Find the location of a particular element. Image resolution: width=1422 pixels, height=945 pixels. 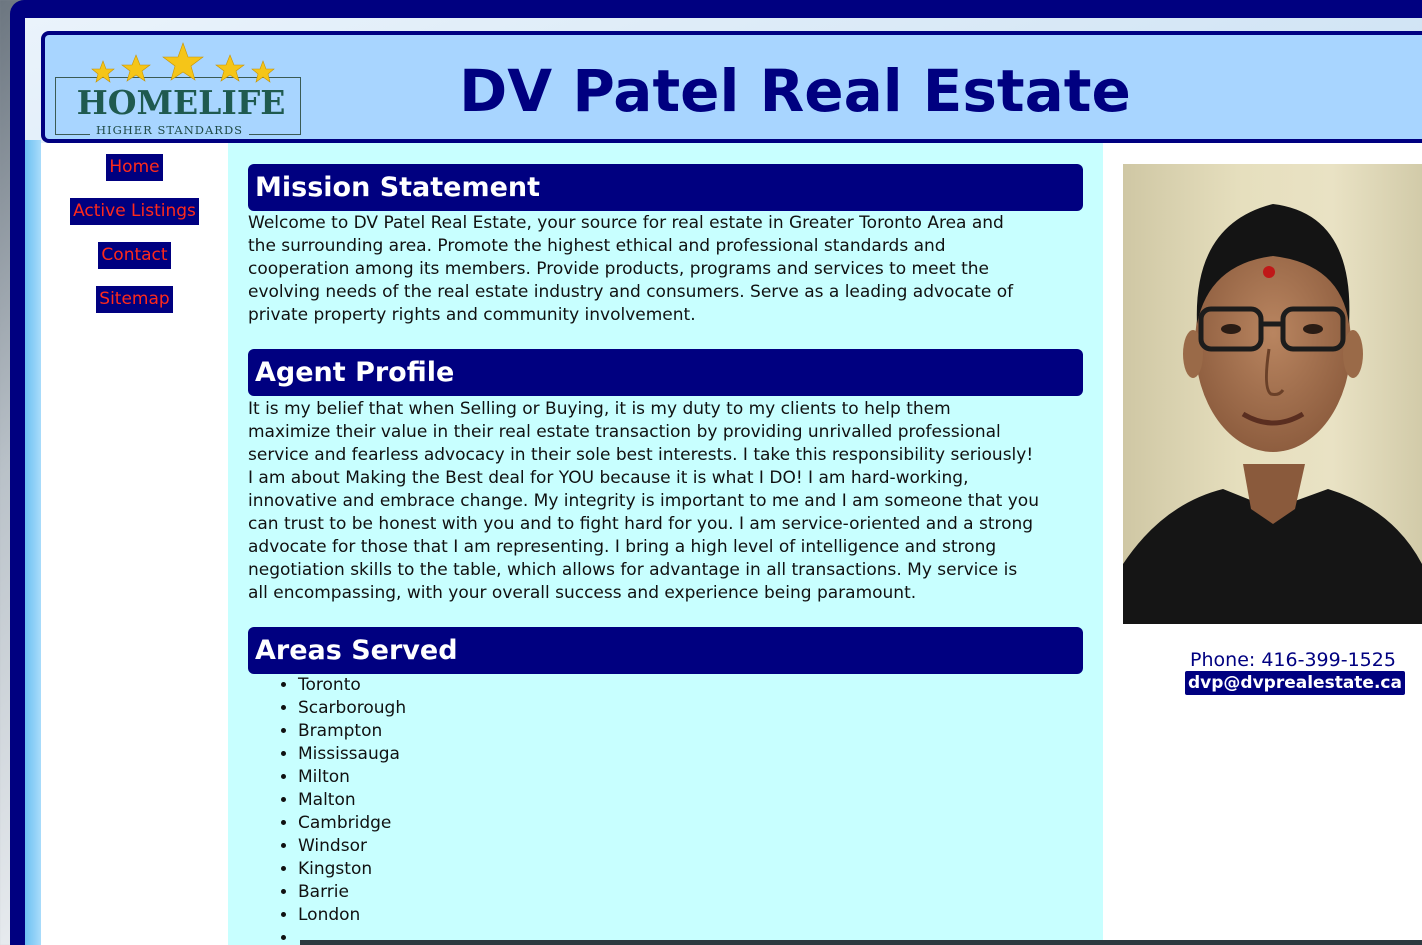

list-item: Barrie is located at coordinates (352, 892).